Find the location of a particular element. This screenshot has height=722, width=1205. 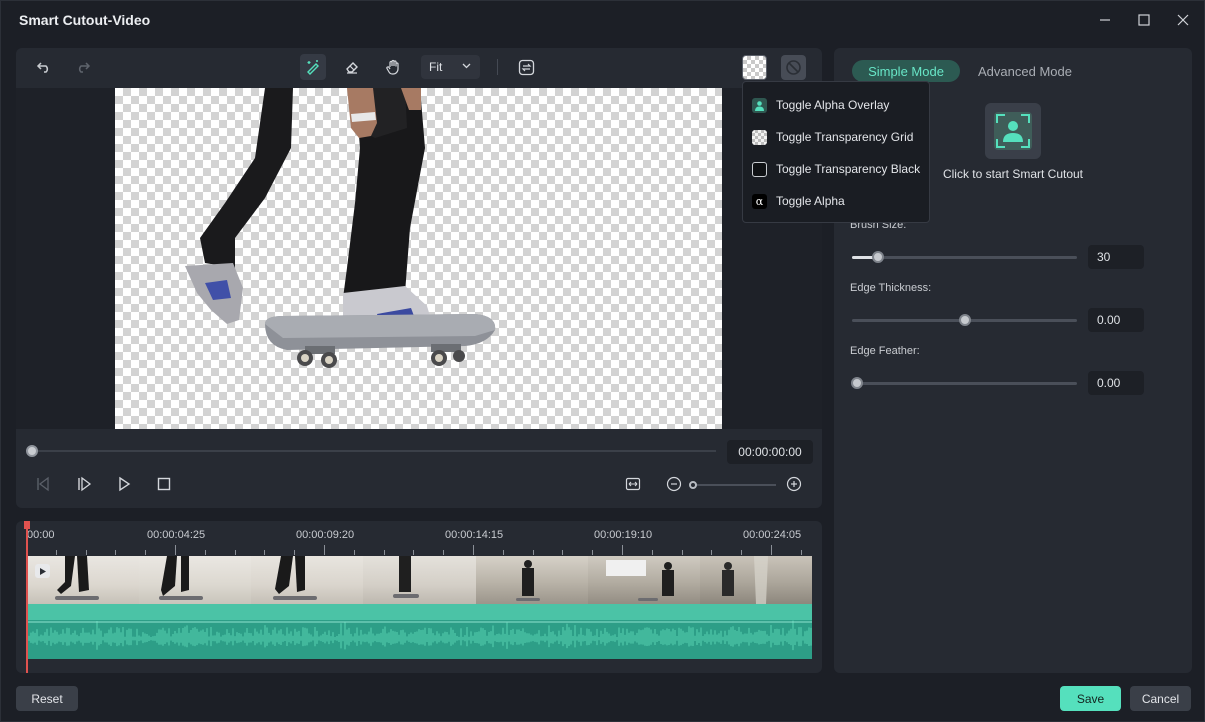

menu-item-alpha: α Toggle Alpha is located at coordinates (836, 201).